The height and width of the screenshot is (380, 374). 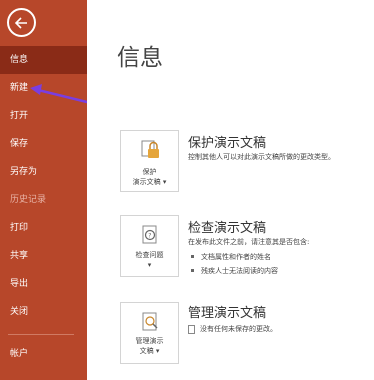 I want to click on protect-button-label-2: 演示文稿, so click(x=146, y=182).